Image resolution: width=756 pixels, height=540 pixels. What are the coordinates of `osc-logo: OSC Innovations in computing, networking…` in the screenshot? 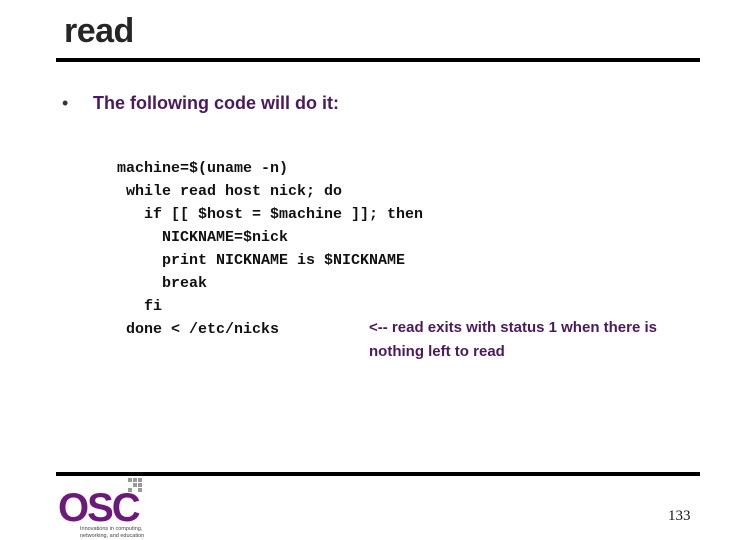 It's located at (111, 509).